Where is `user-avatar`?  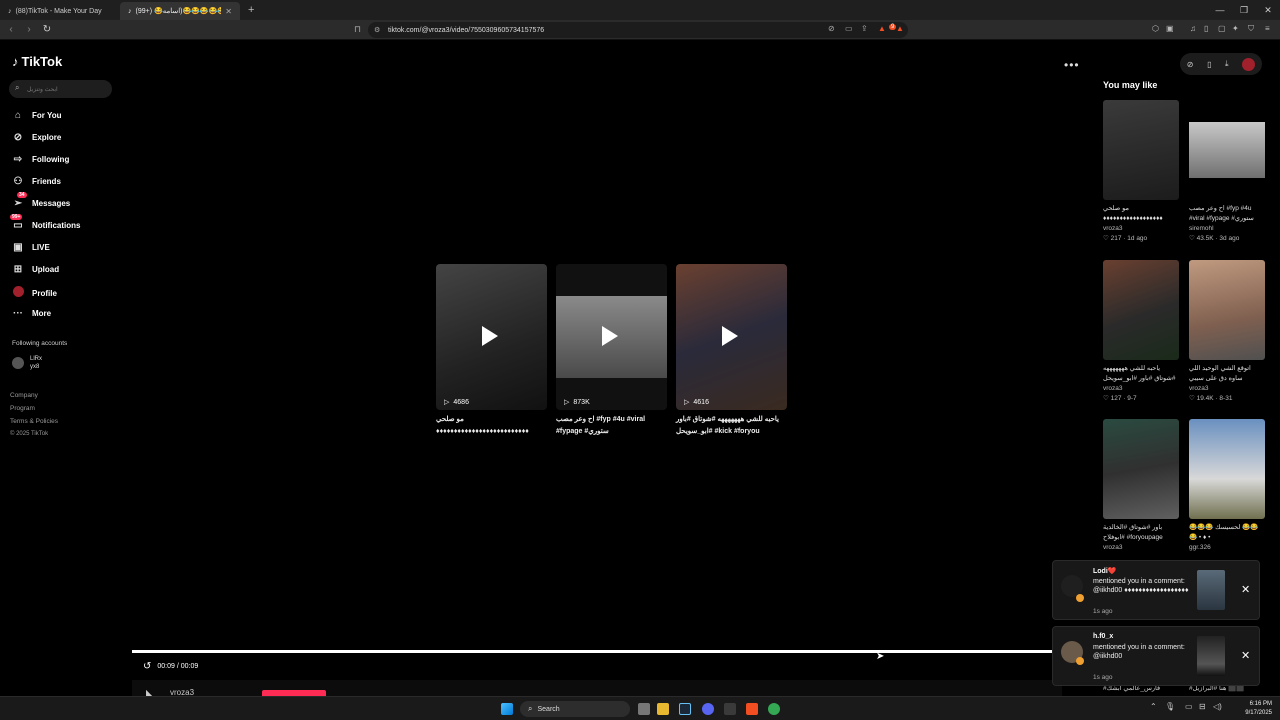 user-avatar is located at coordinates (1249, 64).